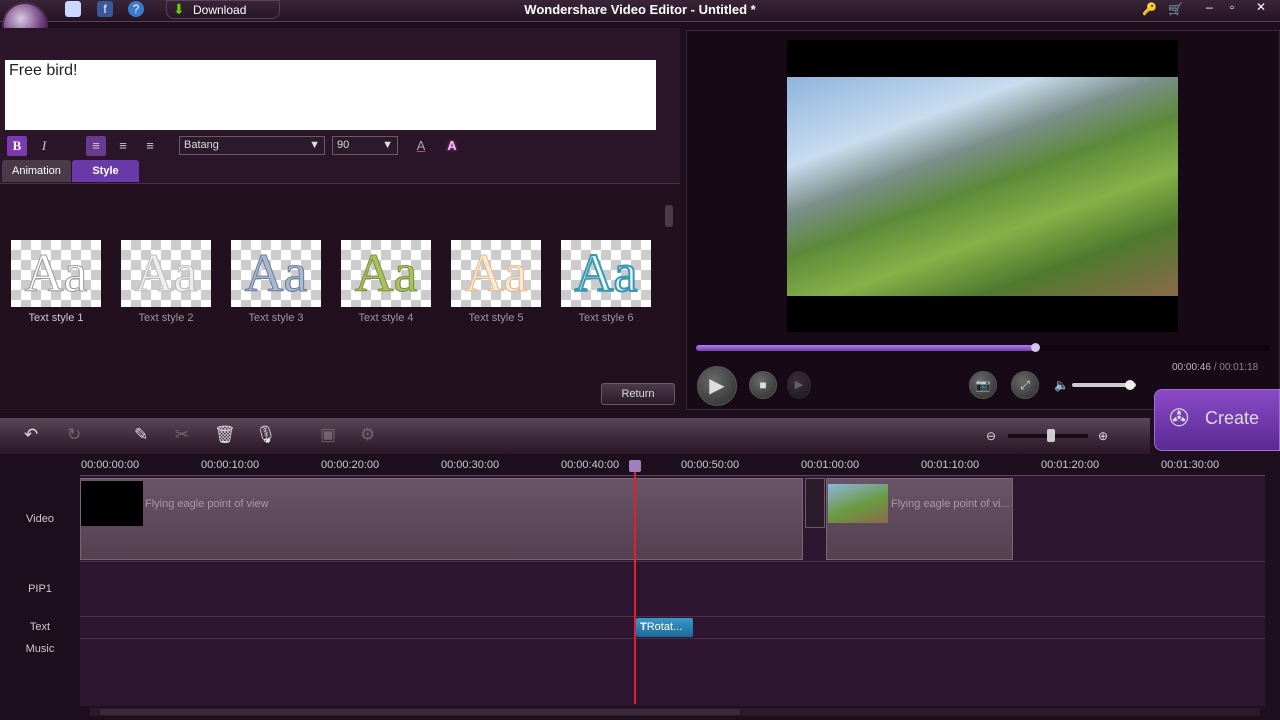 The width and height of the screenshot is (1280, 720). What do you see at coordinates (1070, 465) in the screenshot?
I see `ruler-tick-label: 00:01:20:00` at bounding box center [1070, 465].